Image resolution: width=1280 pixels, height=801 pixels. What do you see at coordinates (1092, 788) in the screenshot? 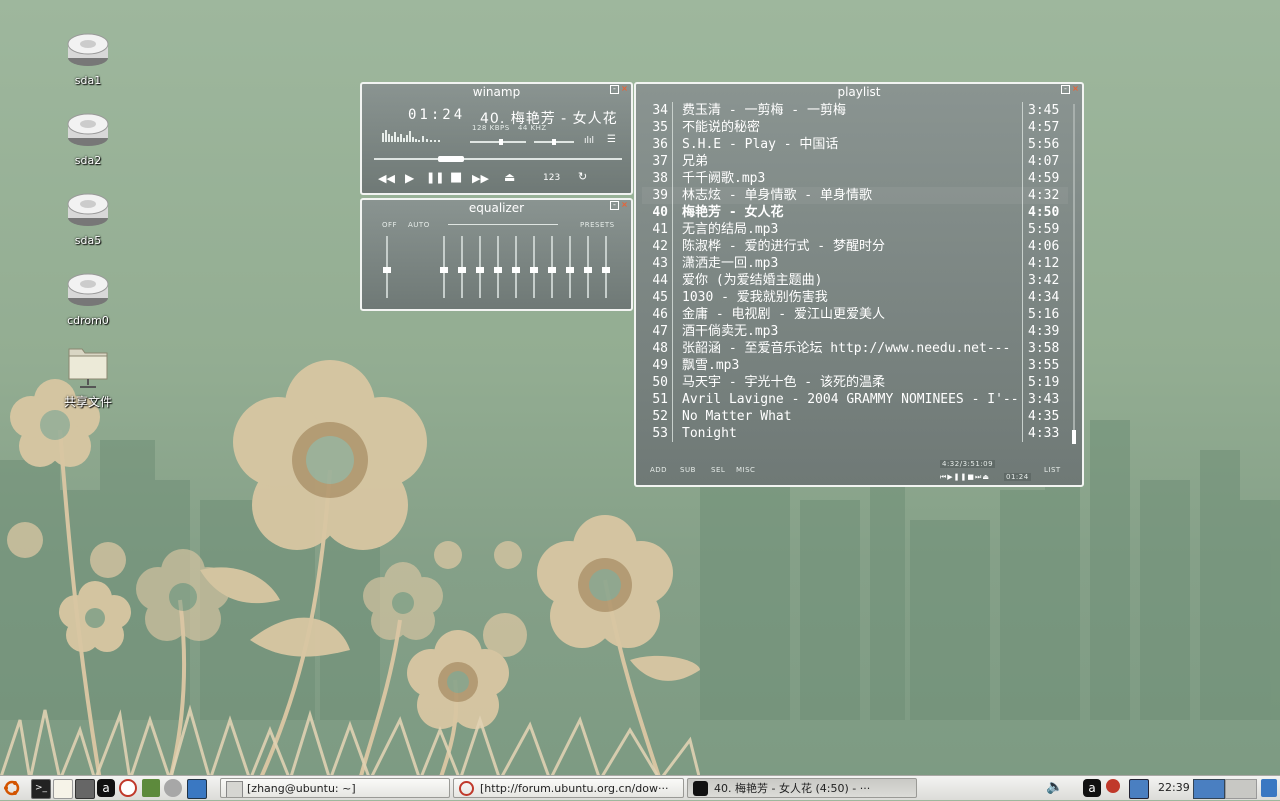
I see `audacious-tray-icon: a` at bounding box center [1092, 788].